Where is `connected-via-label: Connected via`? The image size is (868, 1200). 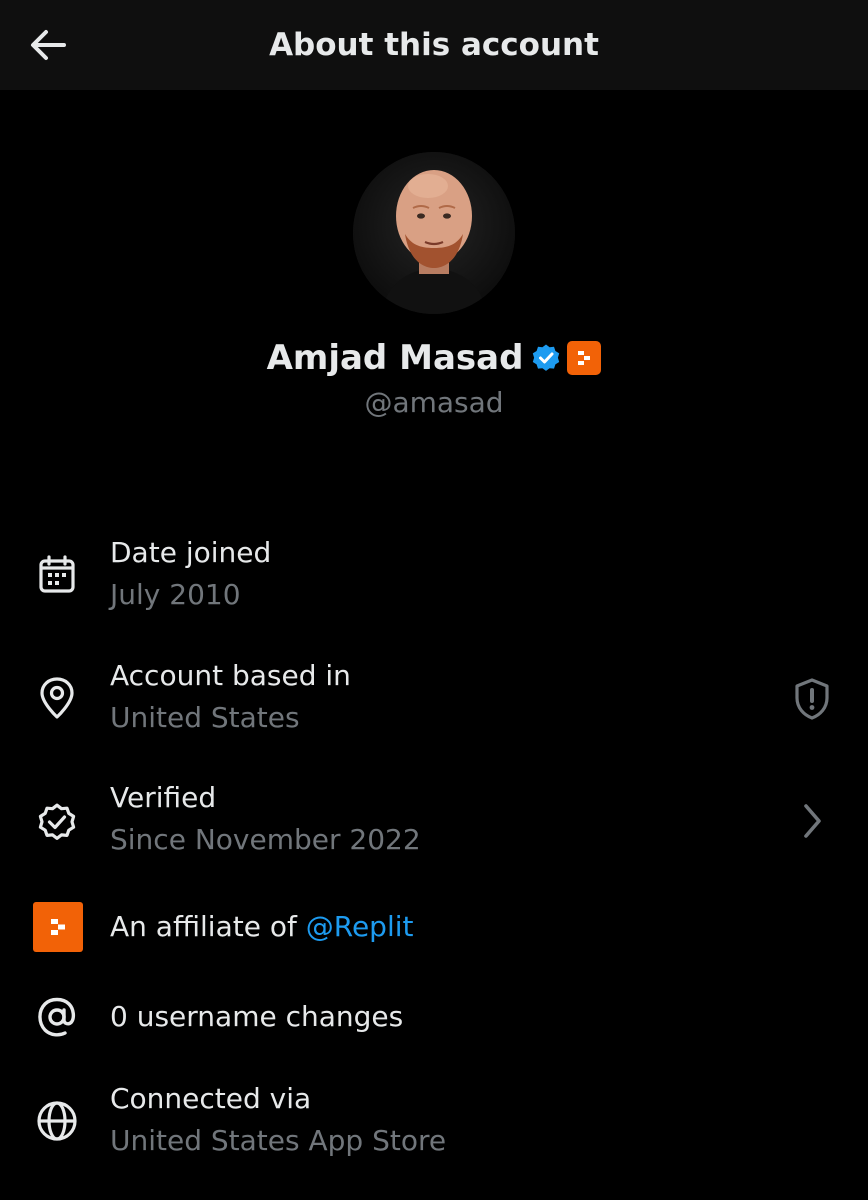
connected-via-label: Connected via is located at coordinates (211, 1098).